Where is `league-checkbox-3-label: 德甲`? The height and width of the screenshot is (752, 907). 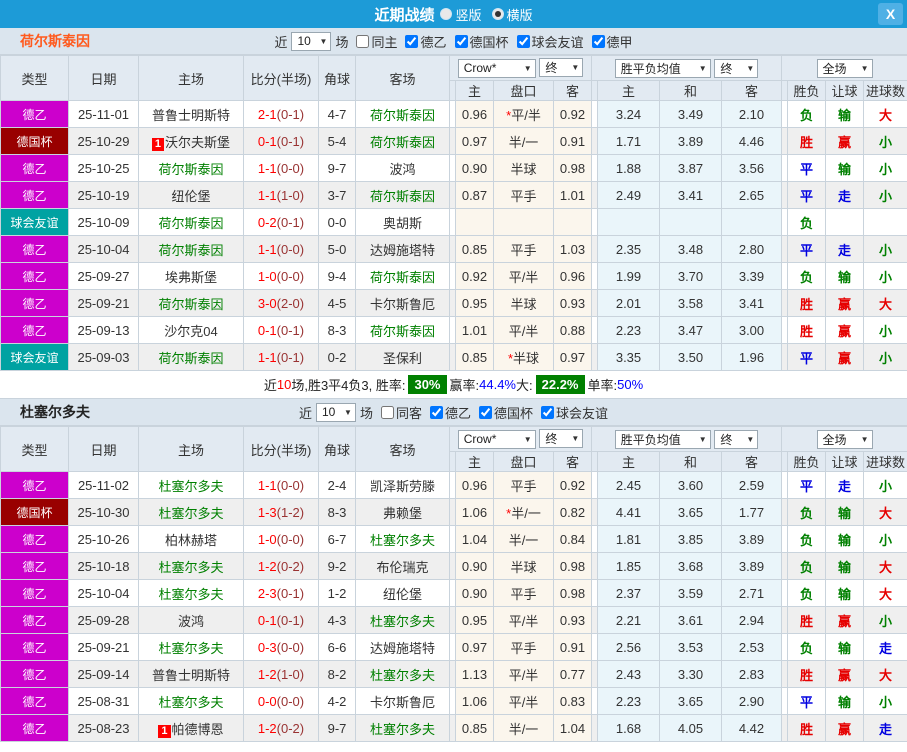 league-checkbox-3-label: 德甲 is located at coordinates (610, 41).